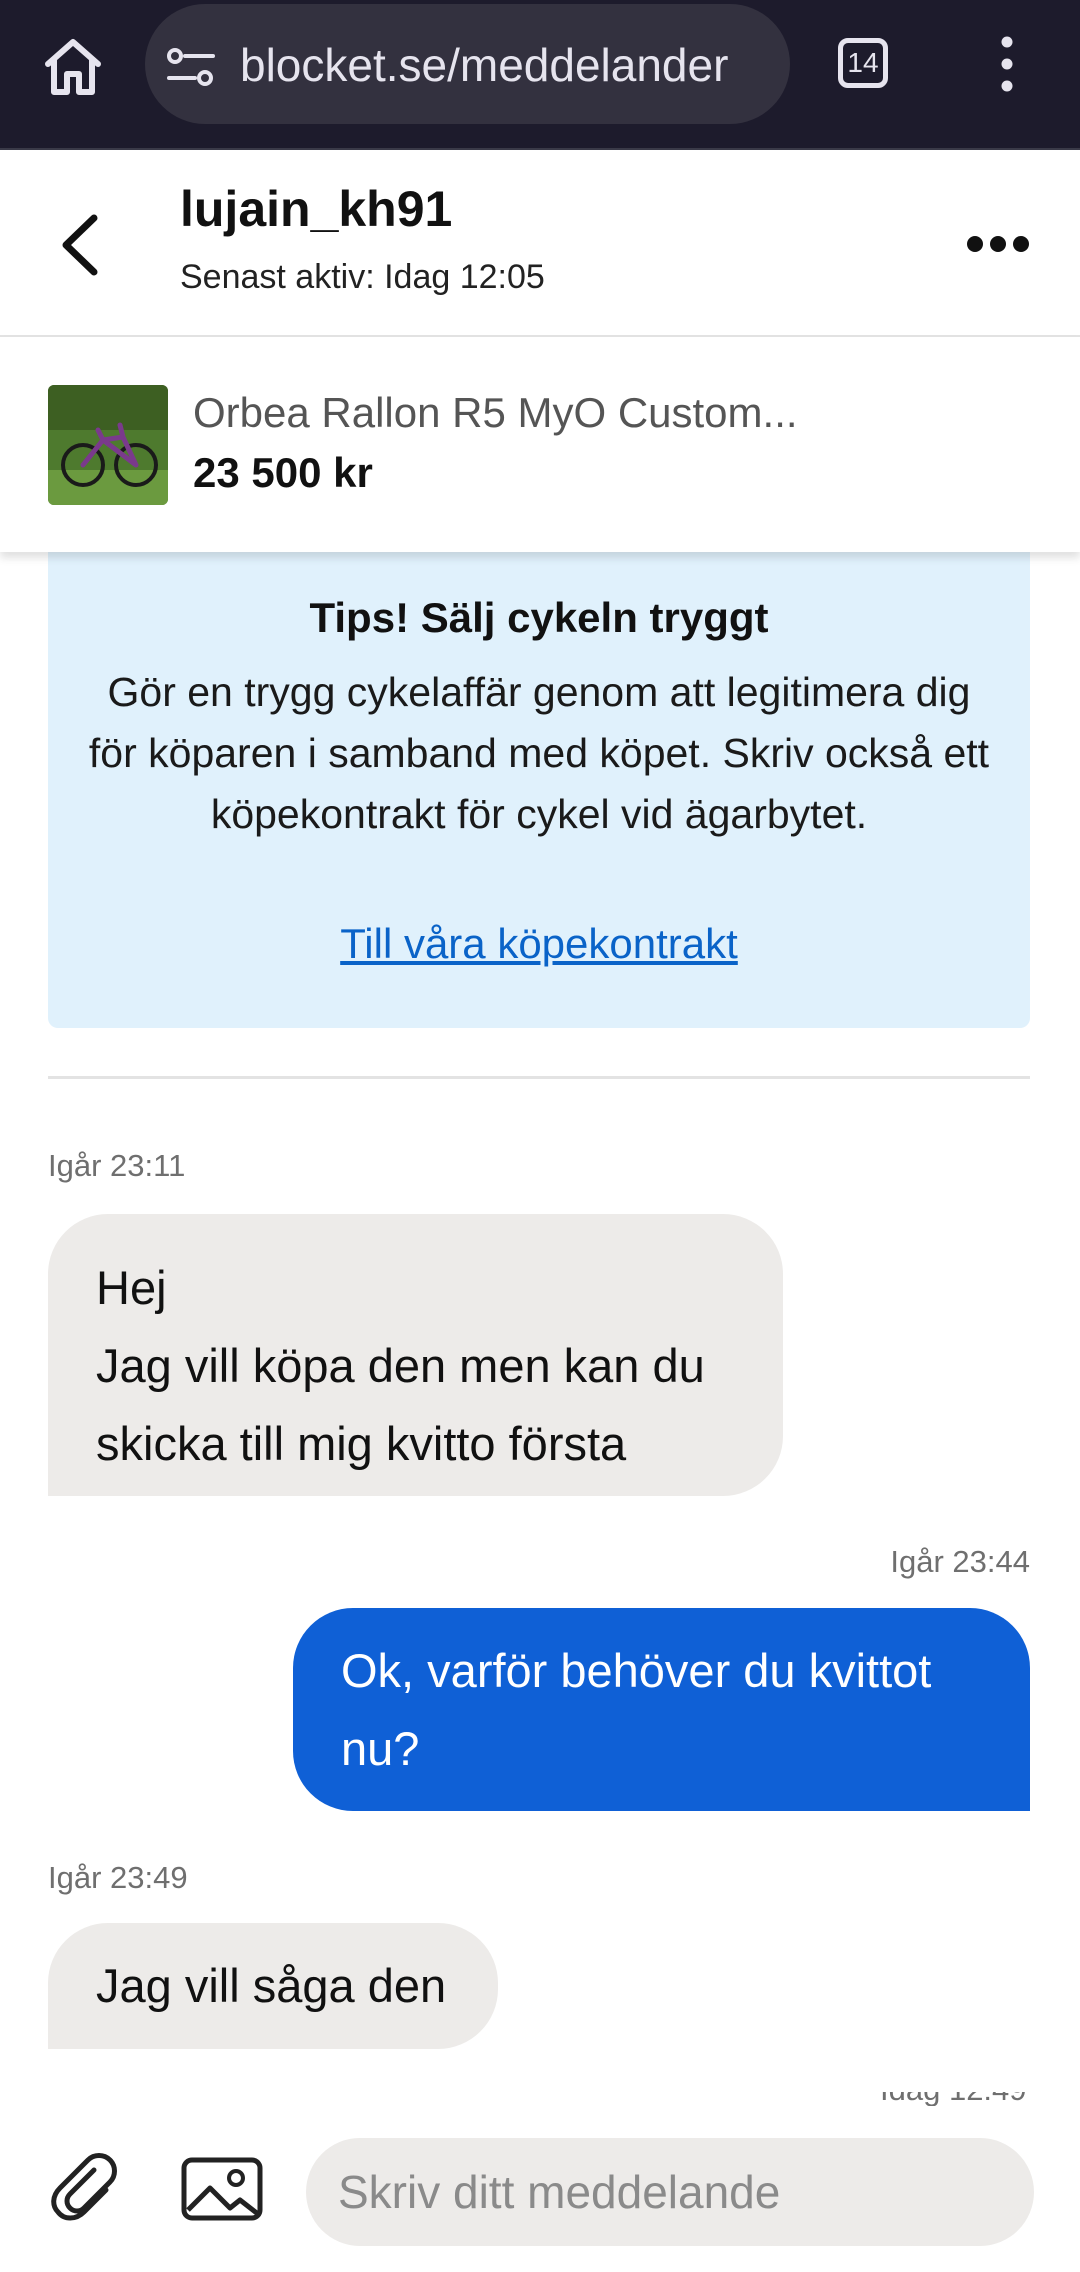  I want to click on site-settings-icon, so click(191, 67).